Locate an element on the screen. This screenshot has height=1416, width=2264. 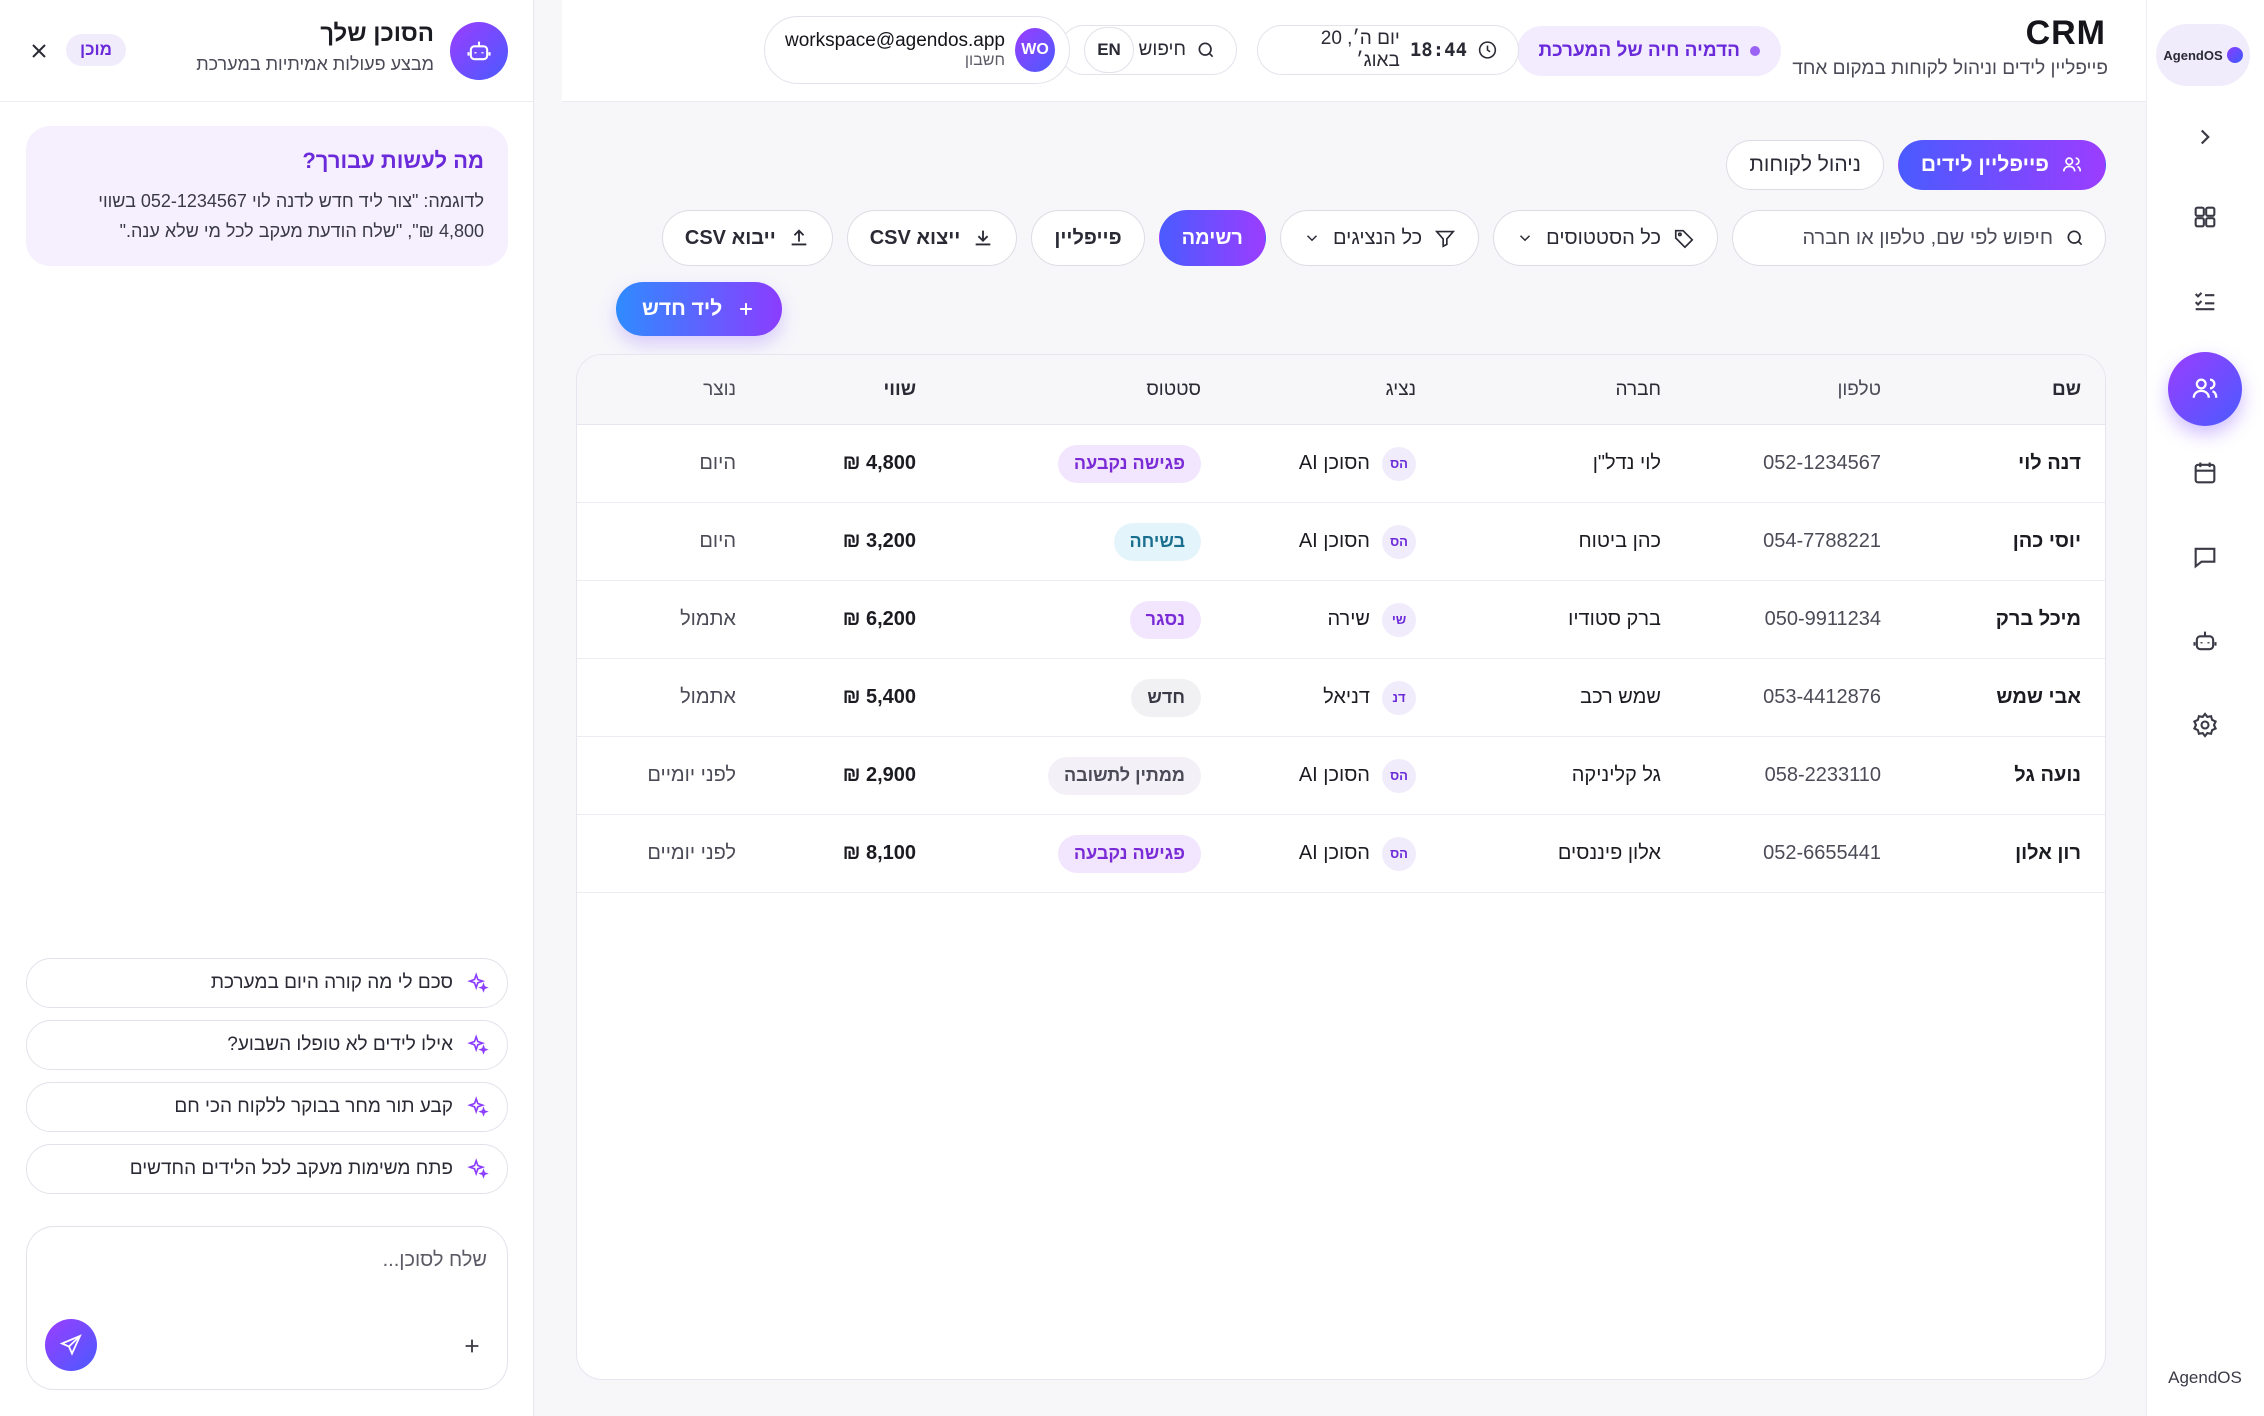
header-phone: טלפון is located at coordinates (1795, 390).